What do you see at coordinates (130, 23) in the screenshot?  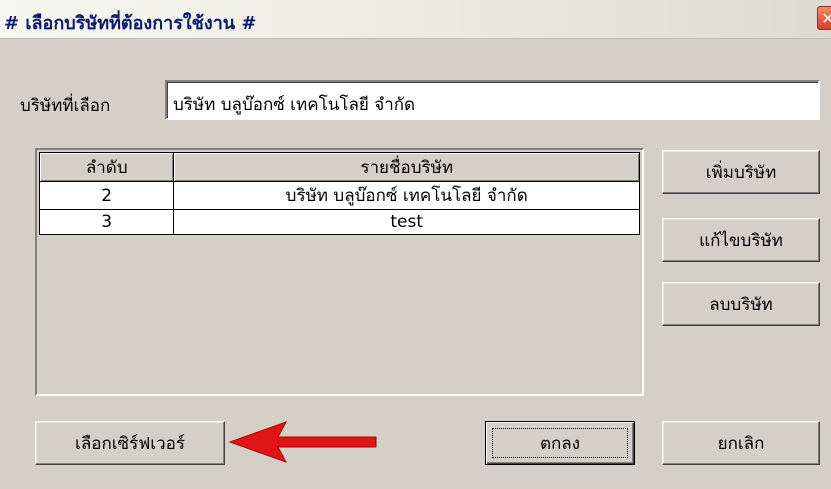 I see `window-title: # เลือกบริษัทที่ต้องการใช้งาน #` at bounding box center [130, 23].